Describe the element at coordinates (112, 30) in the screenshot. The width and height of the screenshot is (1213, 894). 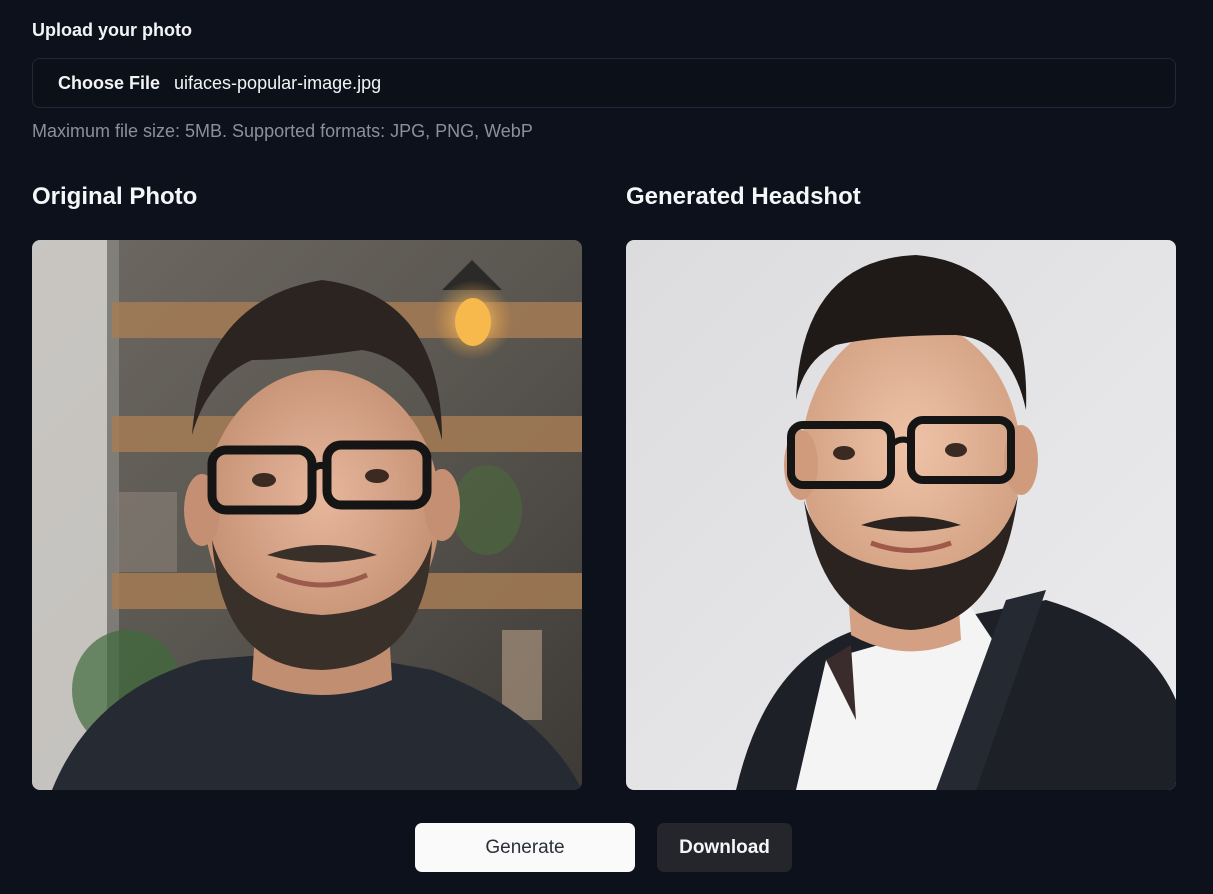
I see `upload-label: Upload your photo` at that location.